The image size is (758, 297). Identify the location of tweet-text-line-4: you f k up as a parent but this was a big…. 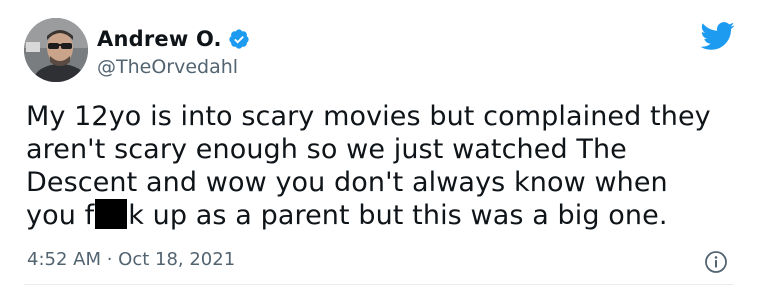
(386, 215).